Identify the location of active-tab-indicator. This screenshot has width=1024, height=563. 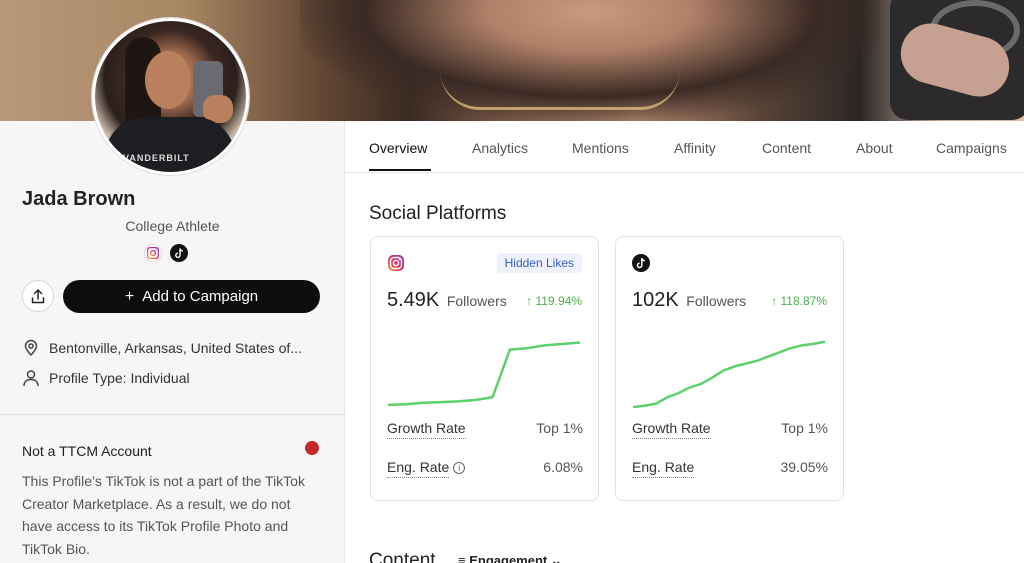
(400, 170).